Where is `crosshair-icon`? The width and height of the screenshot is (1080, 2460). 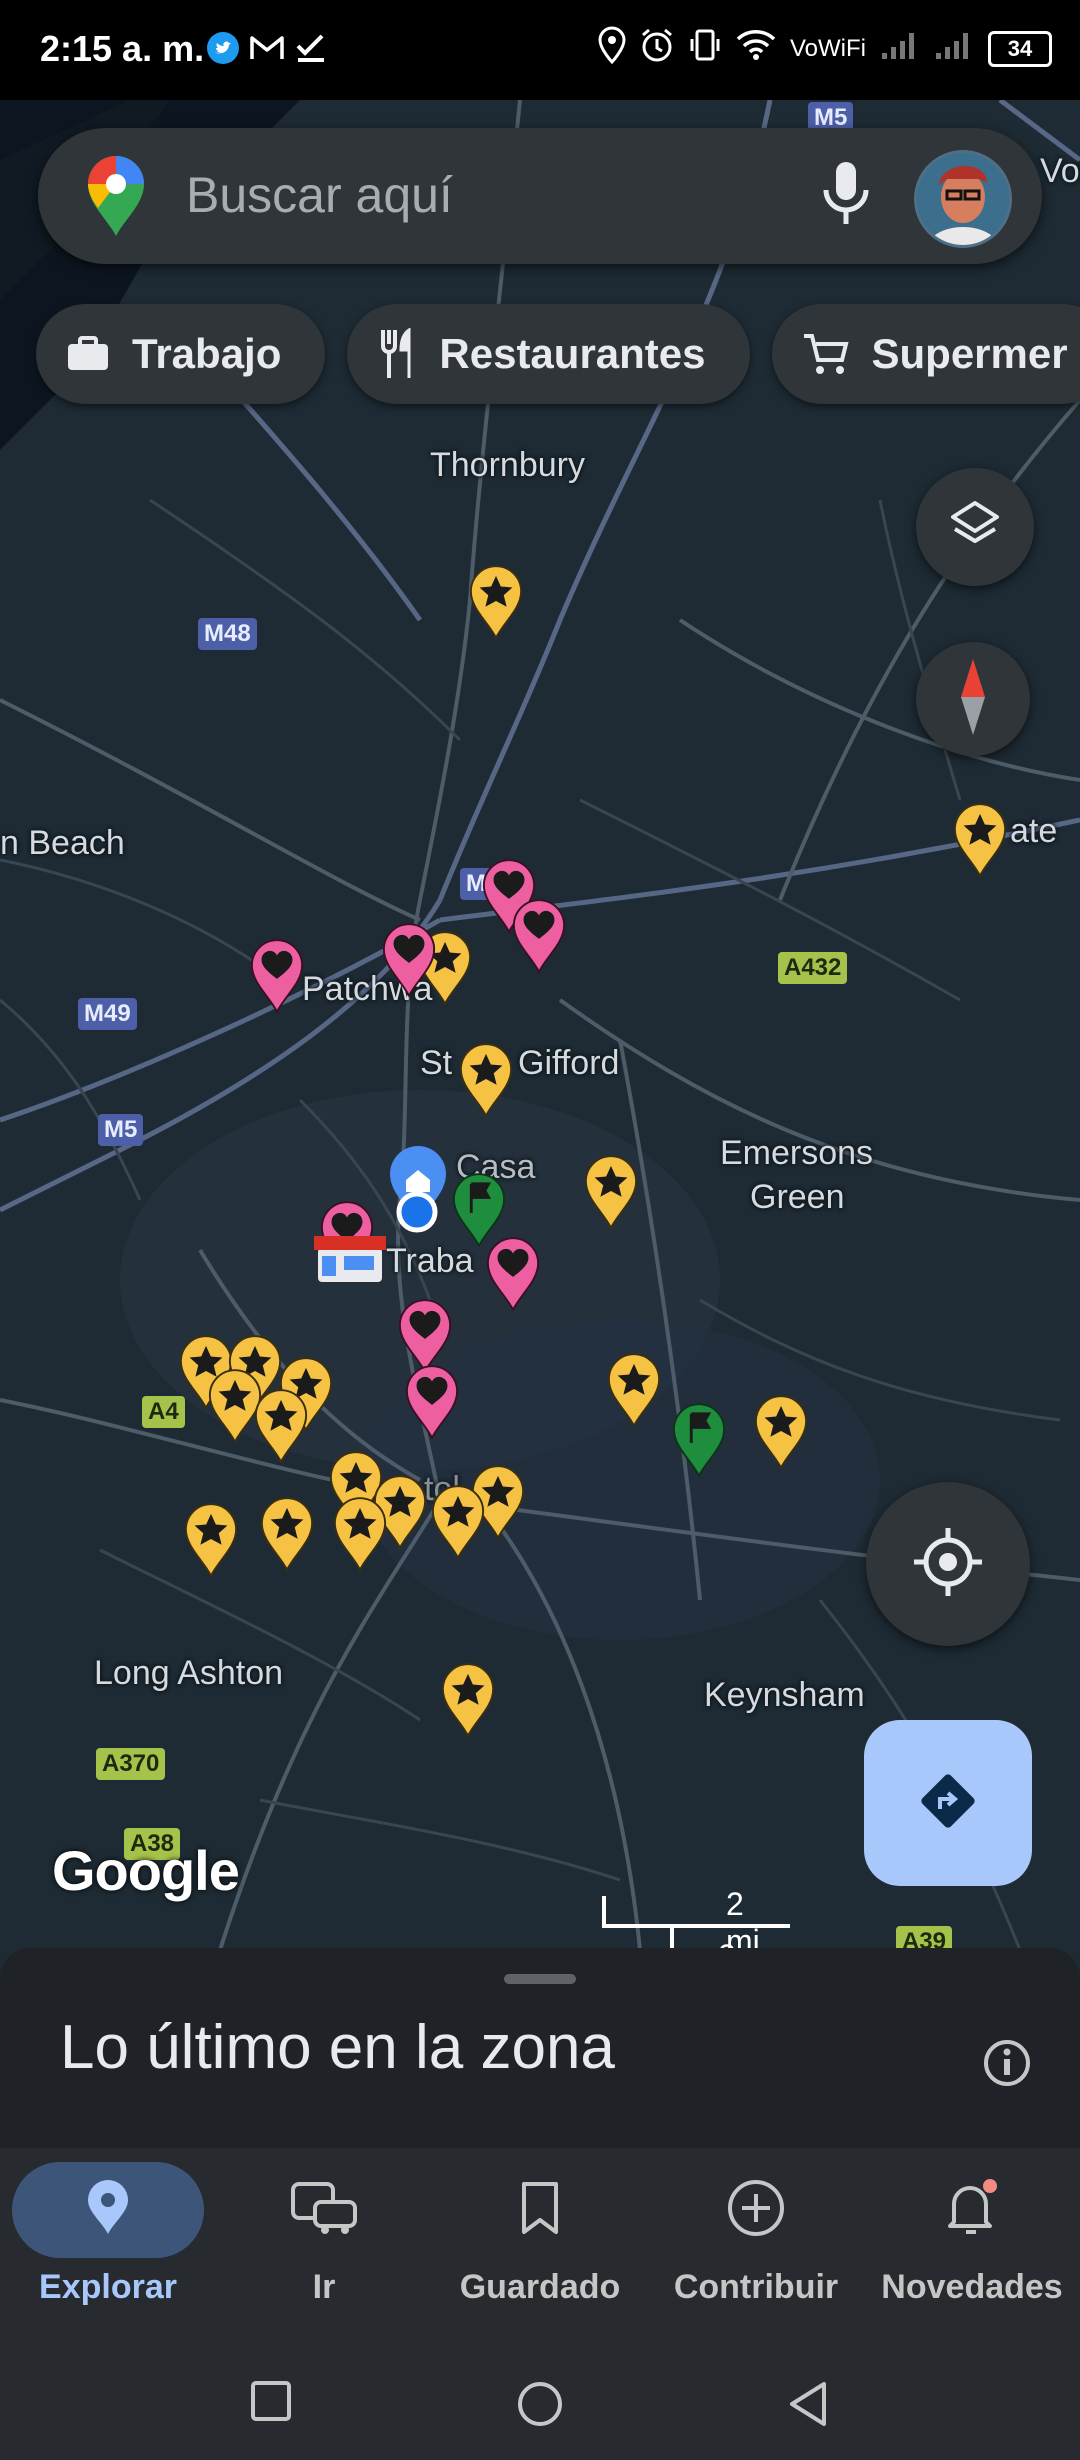
crosshair-icon is located at coordinates (948, 1564).